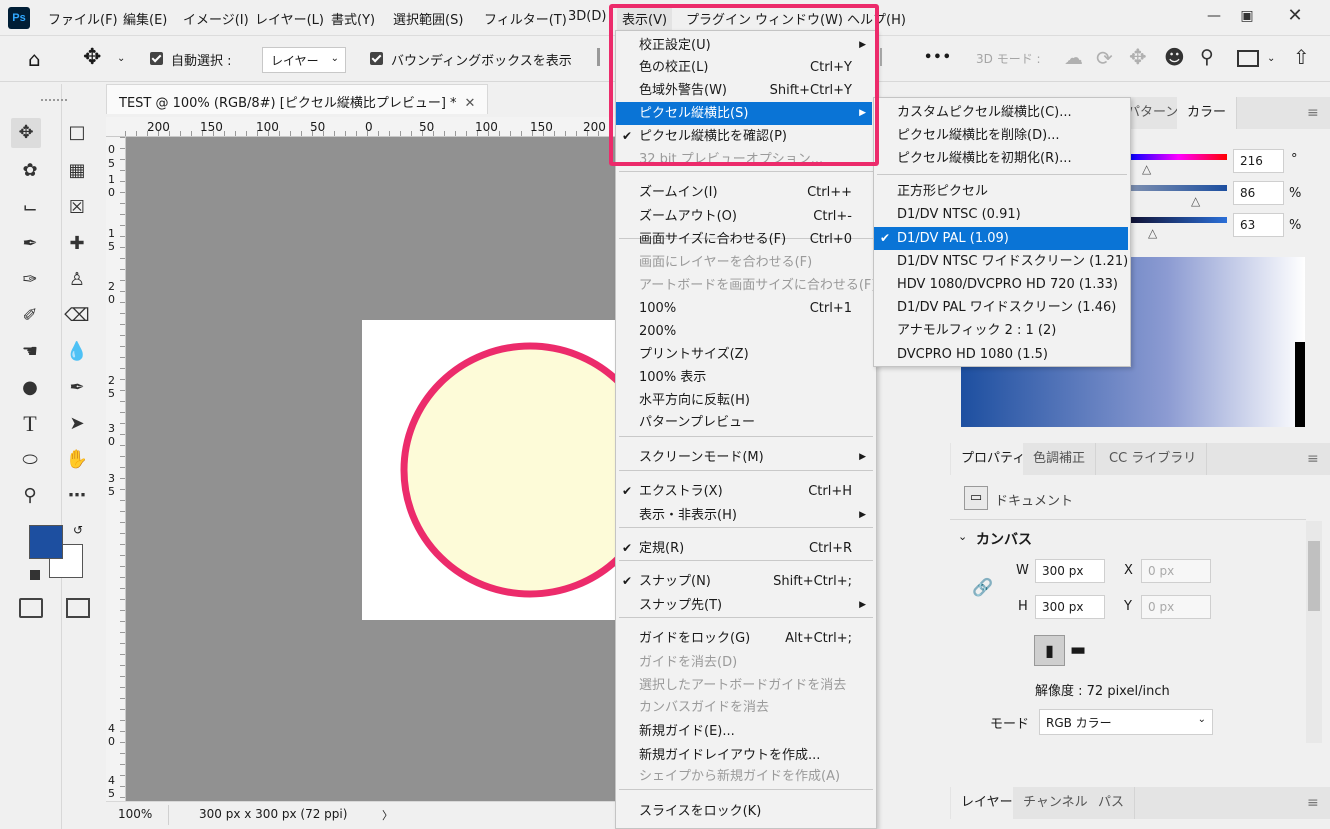 The width and height of the screenshot is (1330, 829). Describe the element at coordinates (1104, 58) in the screenshot. I see `3d-roll-icon: ⟳` at that location.